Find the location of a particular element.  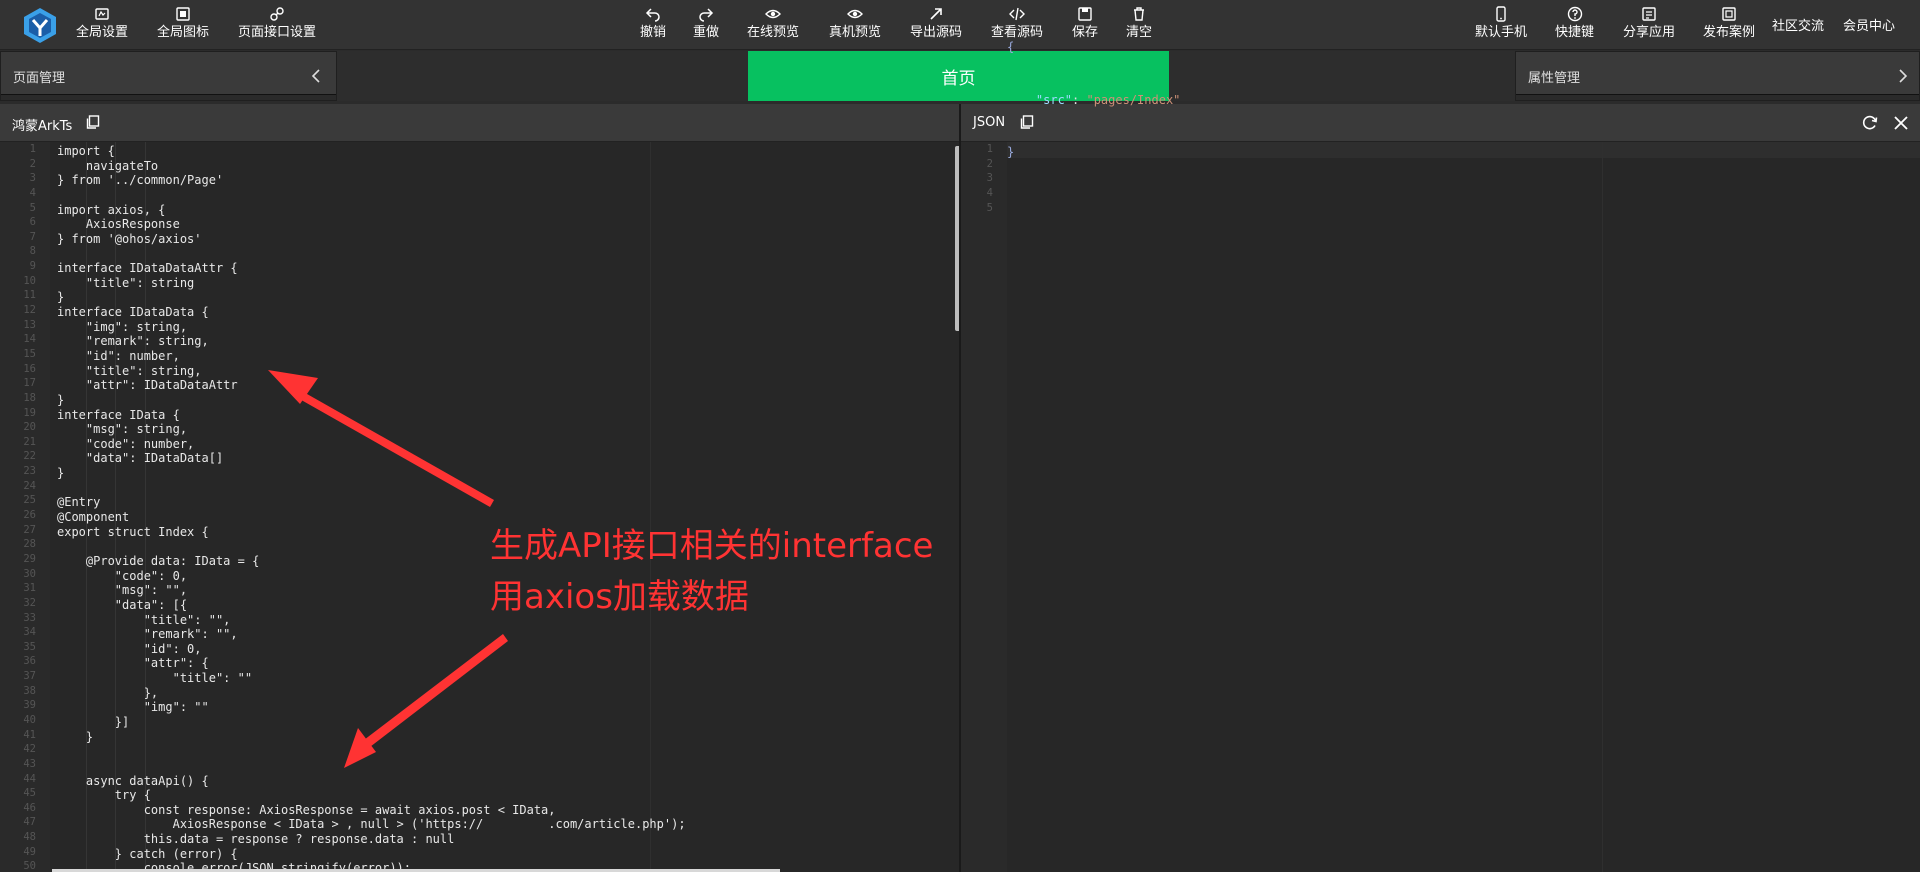

code-line: "title": string, is located at coordinates (129, 370).